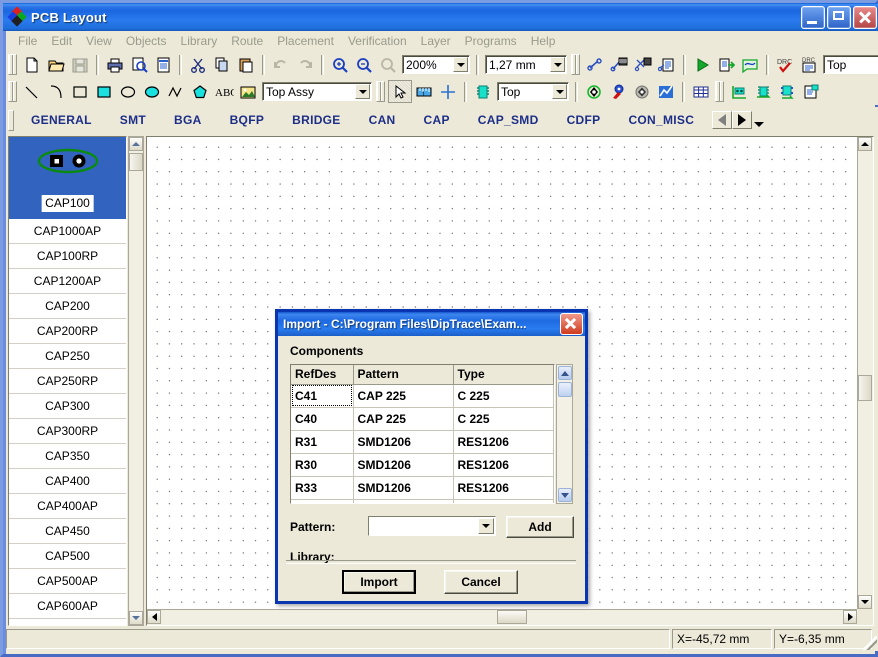  What do you see at coordinates (67, 431) in the screenshot?
I see `list-item: CAP300RP` at bounding box center [67, 431].